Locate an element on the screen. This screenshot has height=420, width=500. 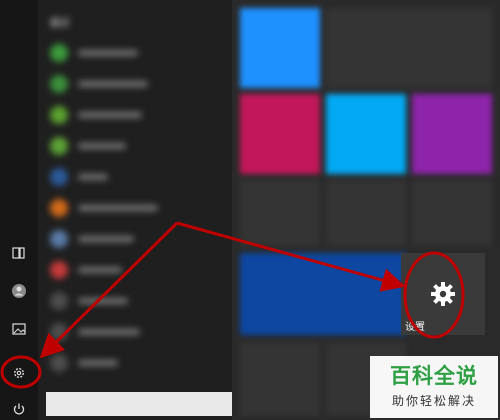
watermark-subtitle: 助你轻松解决 is located at coordinates (433, 400).